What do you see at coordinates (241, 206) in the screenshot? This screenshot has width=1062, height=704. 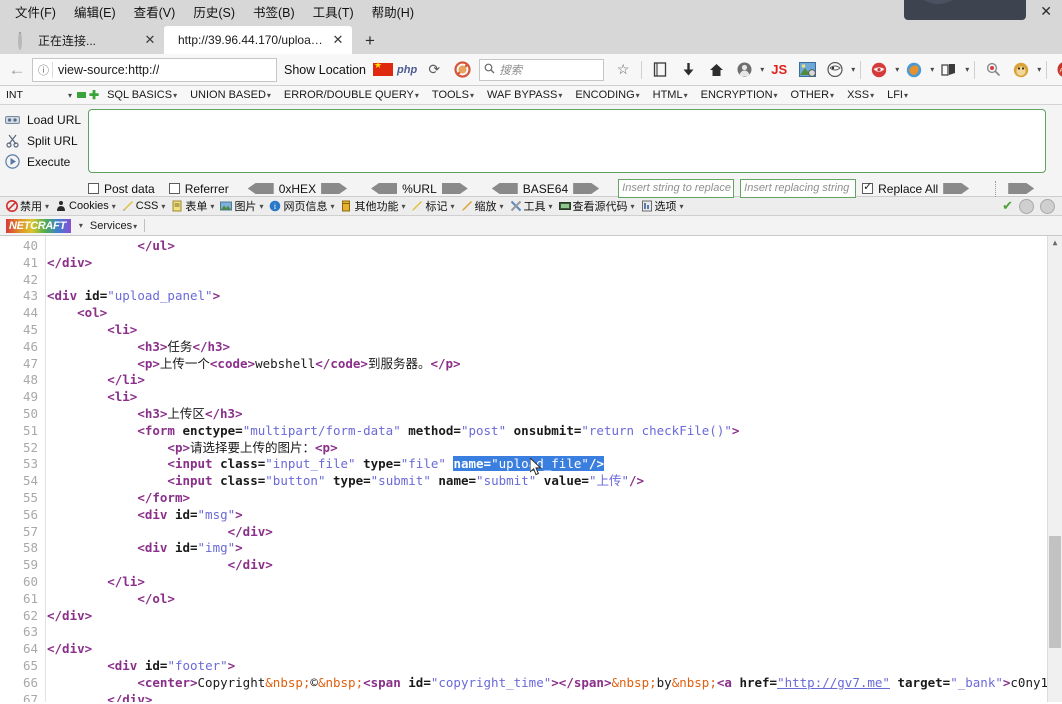 I see `webdev-images: 图片 ▾` at bounding box center [241, 206].